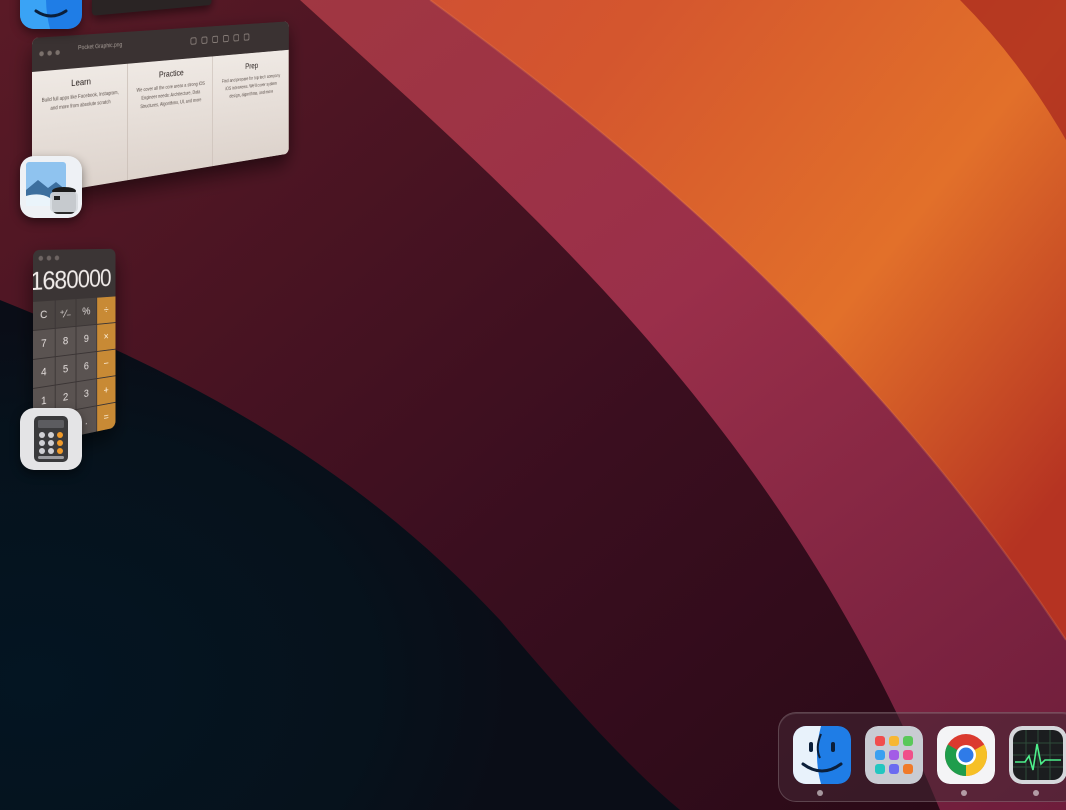 The height and width of the screenshot is (810, 1066). I want to click on chrome-icon, so click(966, 755).